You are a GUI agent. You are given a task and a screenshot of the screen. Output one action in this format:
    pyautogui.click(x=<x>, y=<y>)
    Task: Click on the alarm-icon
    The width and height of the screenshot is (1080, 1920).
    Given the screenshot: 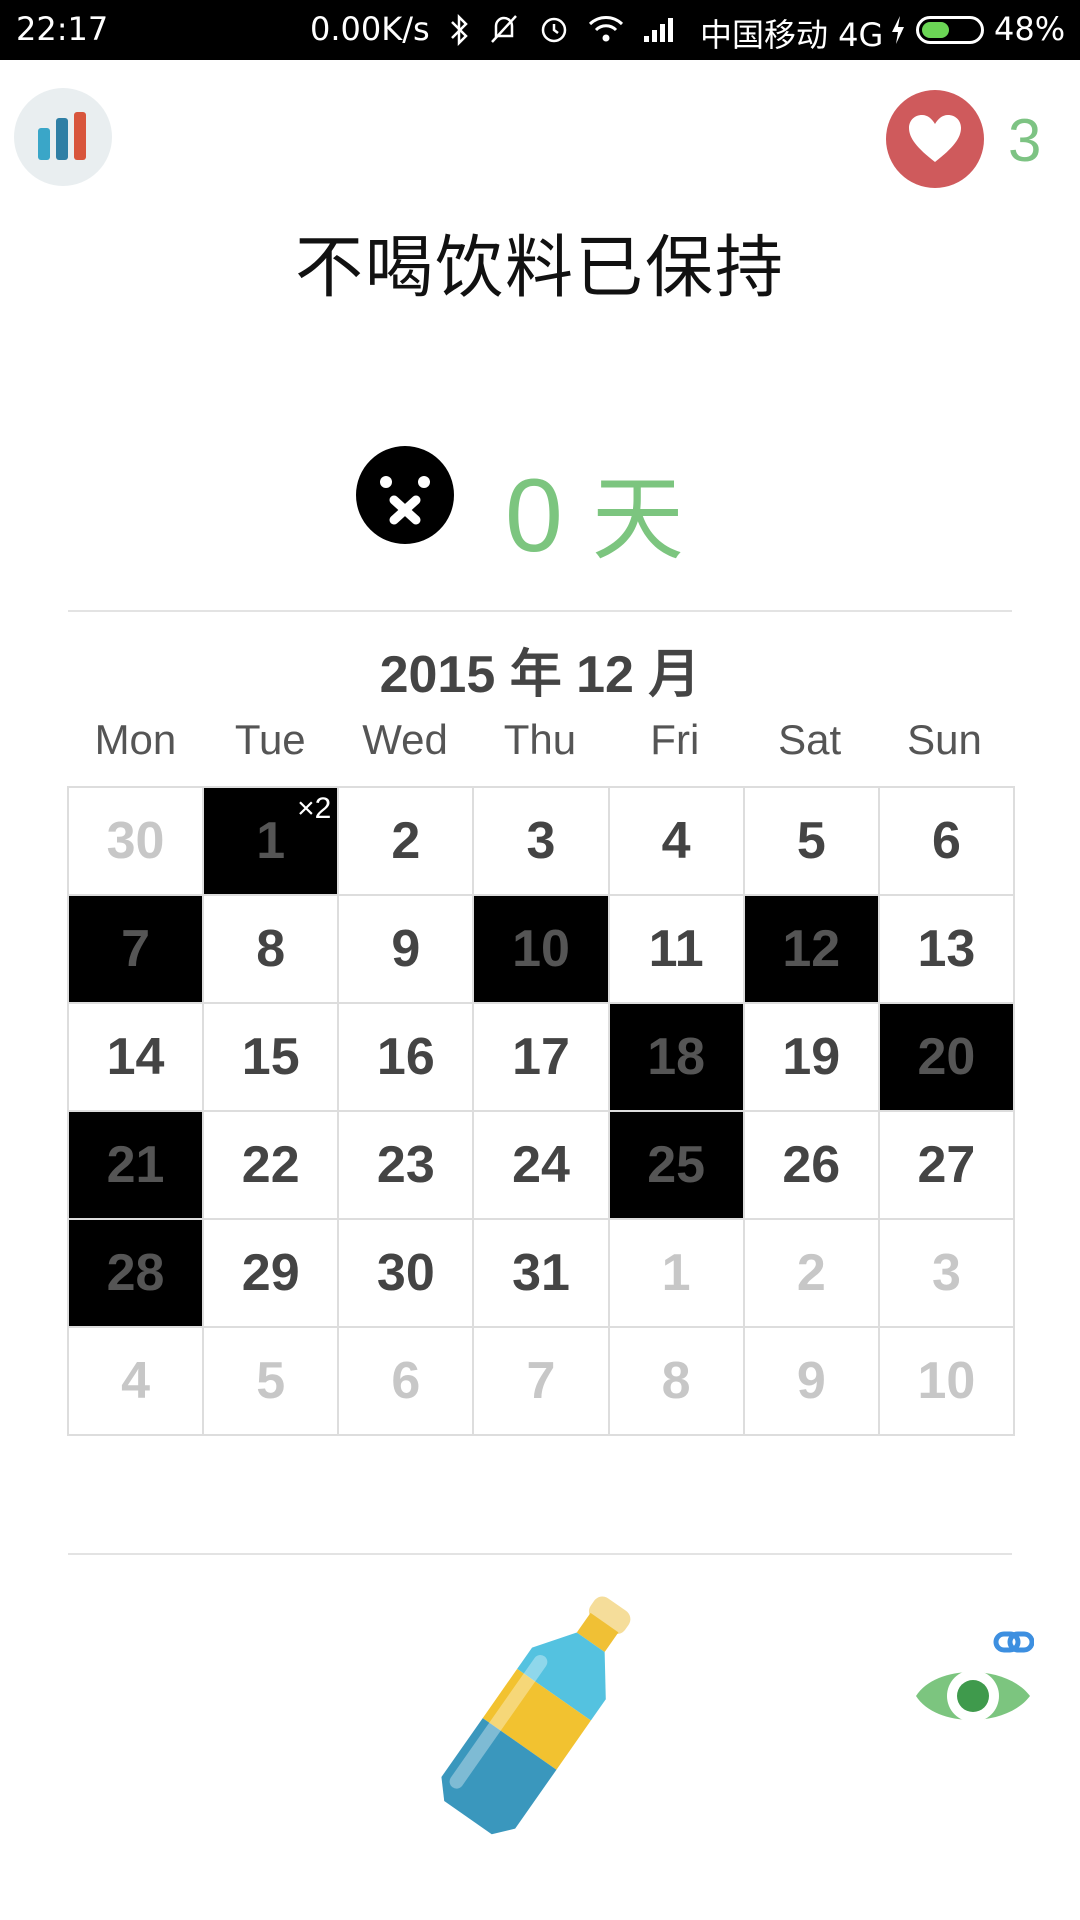 What is the action you would take?
    pyautogui.click(x=554, y=30)
    